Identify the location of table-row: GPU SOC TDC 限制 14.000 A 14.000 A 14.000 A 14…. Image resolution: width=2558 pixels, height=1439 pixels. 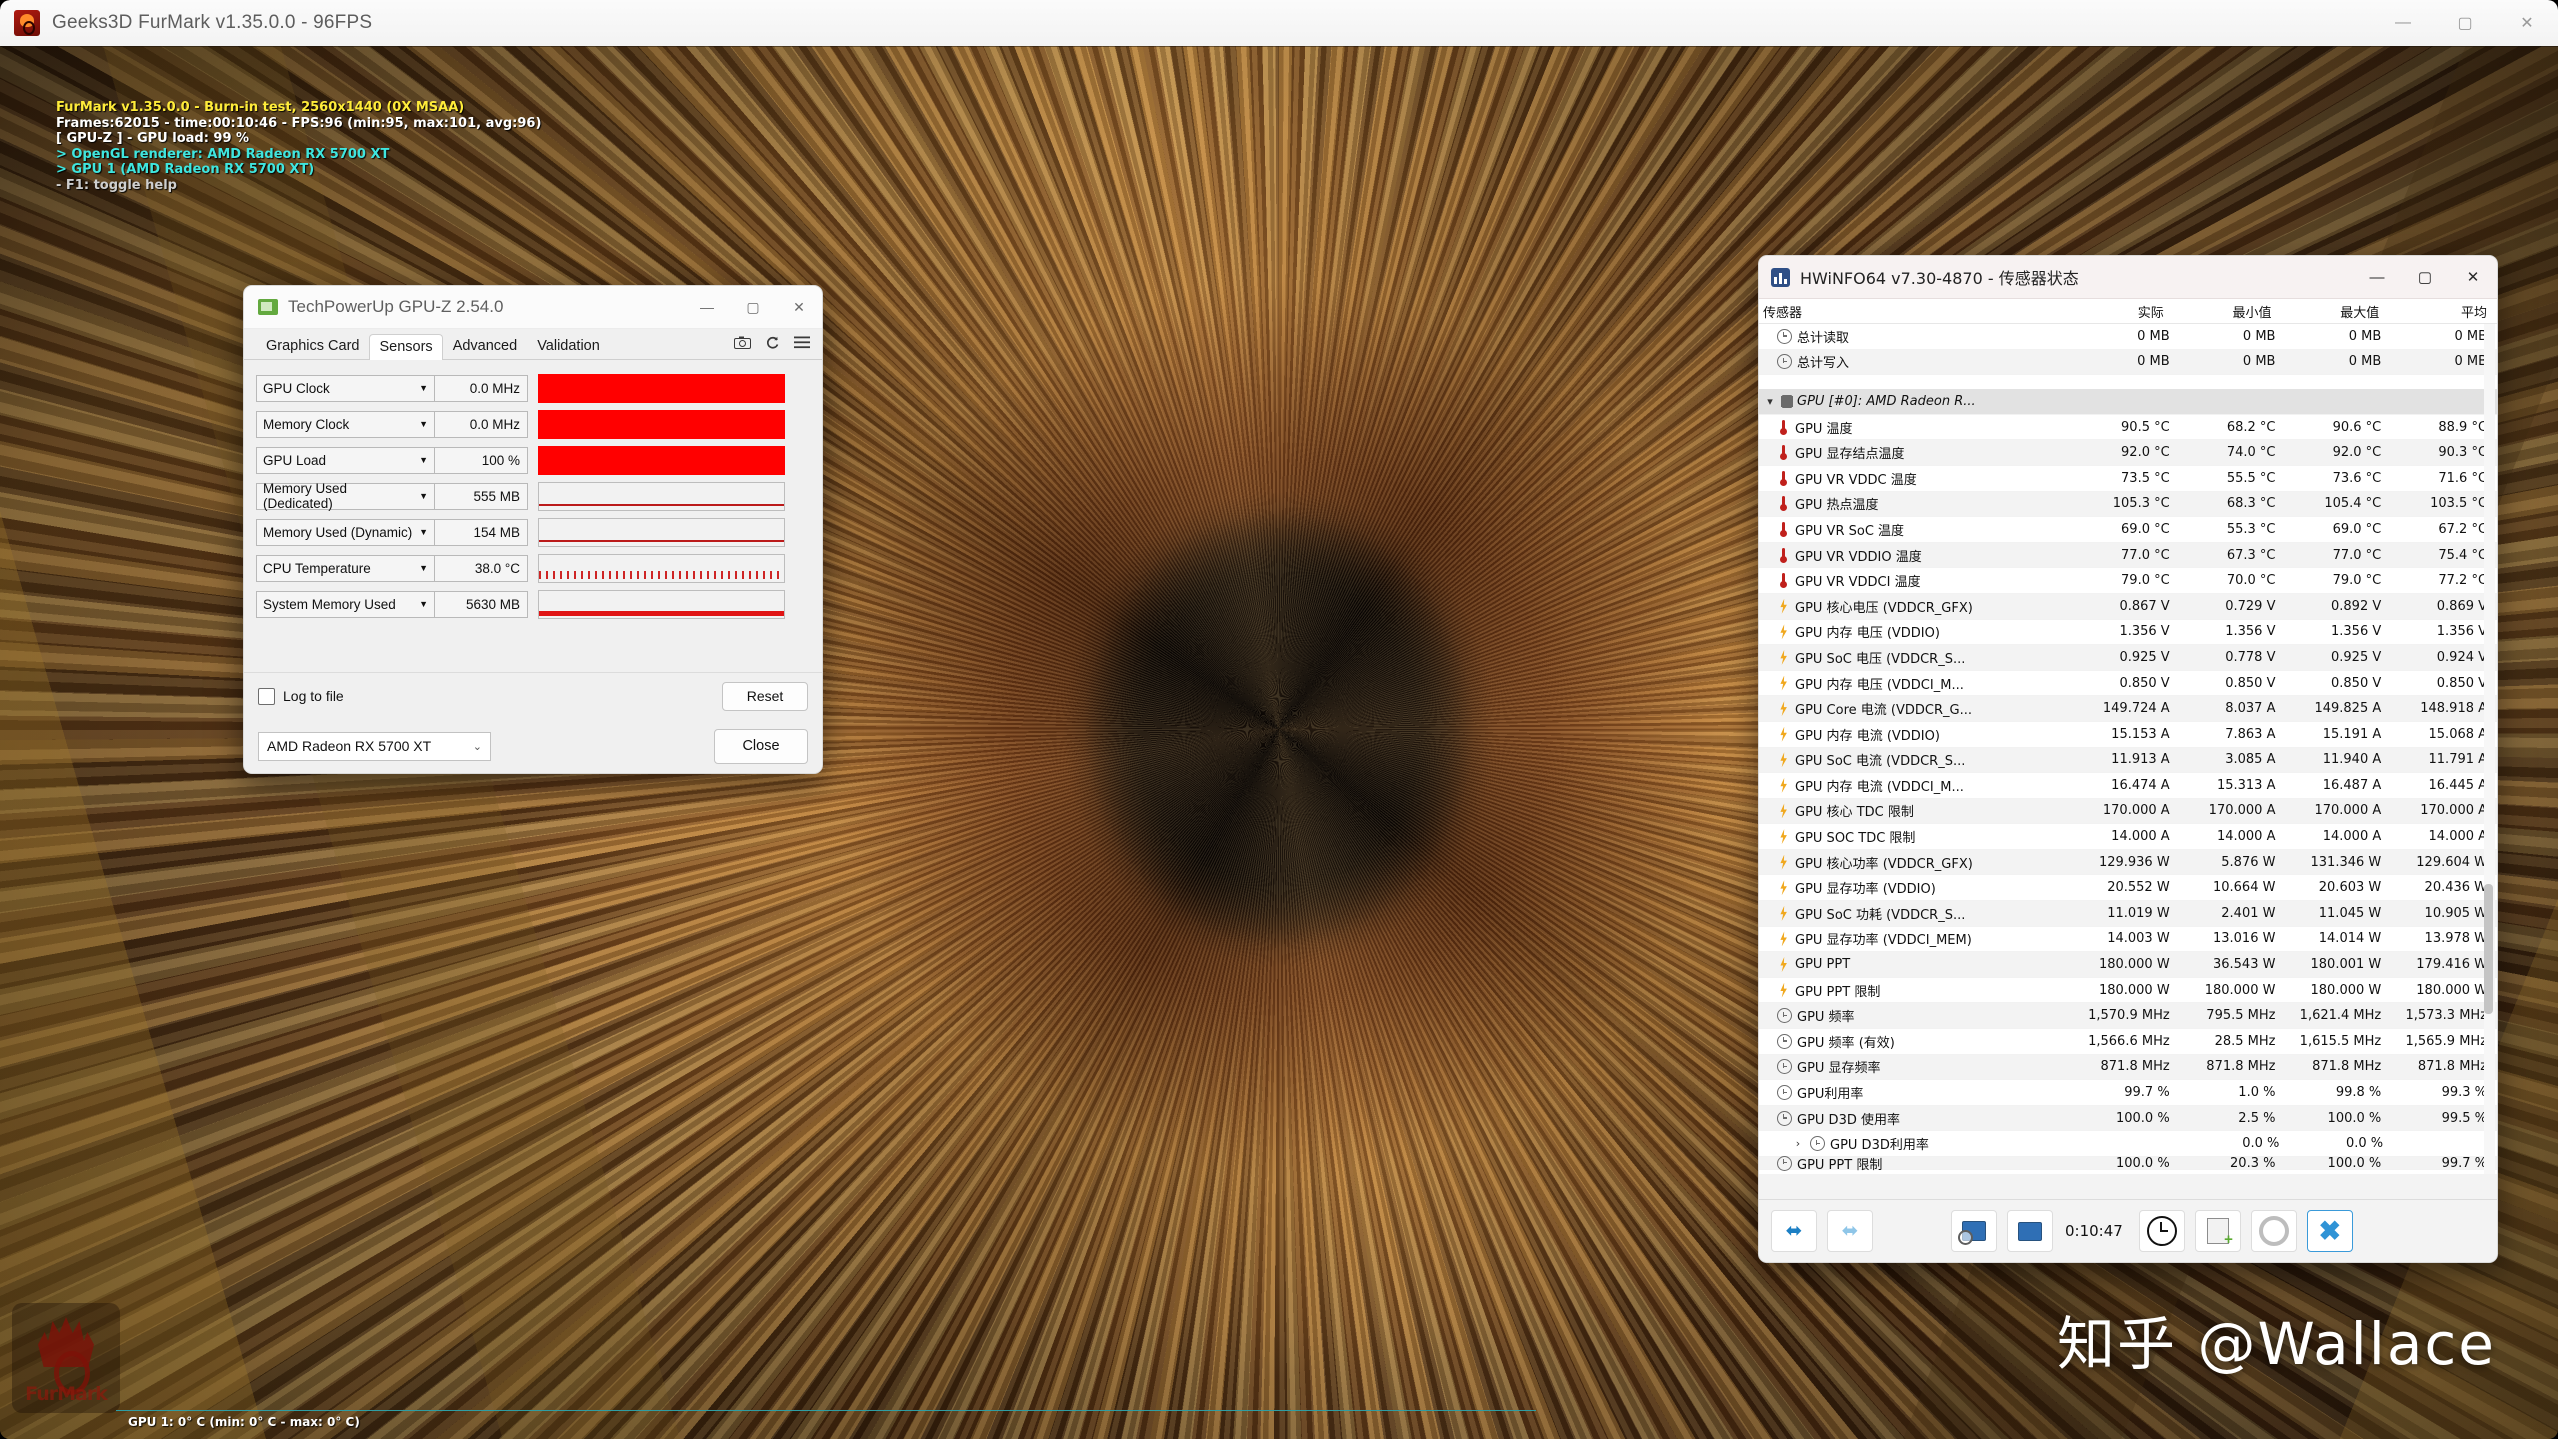
(2128, 837).